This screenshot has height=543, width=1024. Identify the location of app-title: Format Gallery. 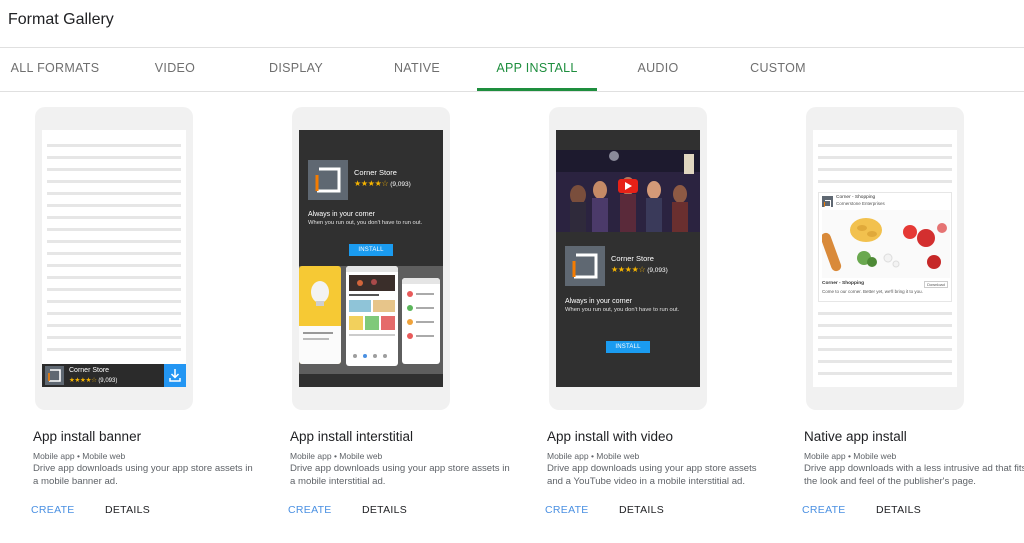
(61, 19).